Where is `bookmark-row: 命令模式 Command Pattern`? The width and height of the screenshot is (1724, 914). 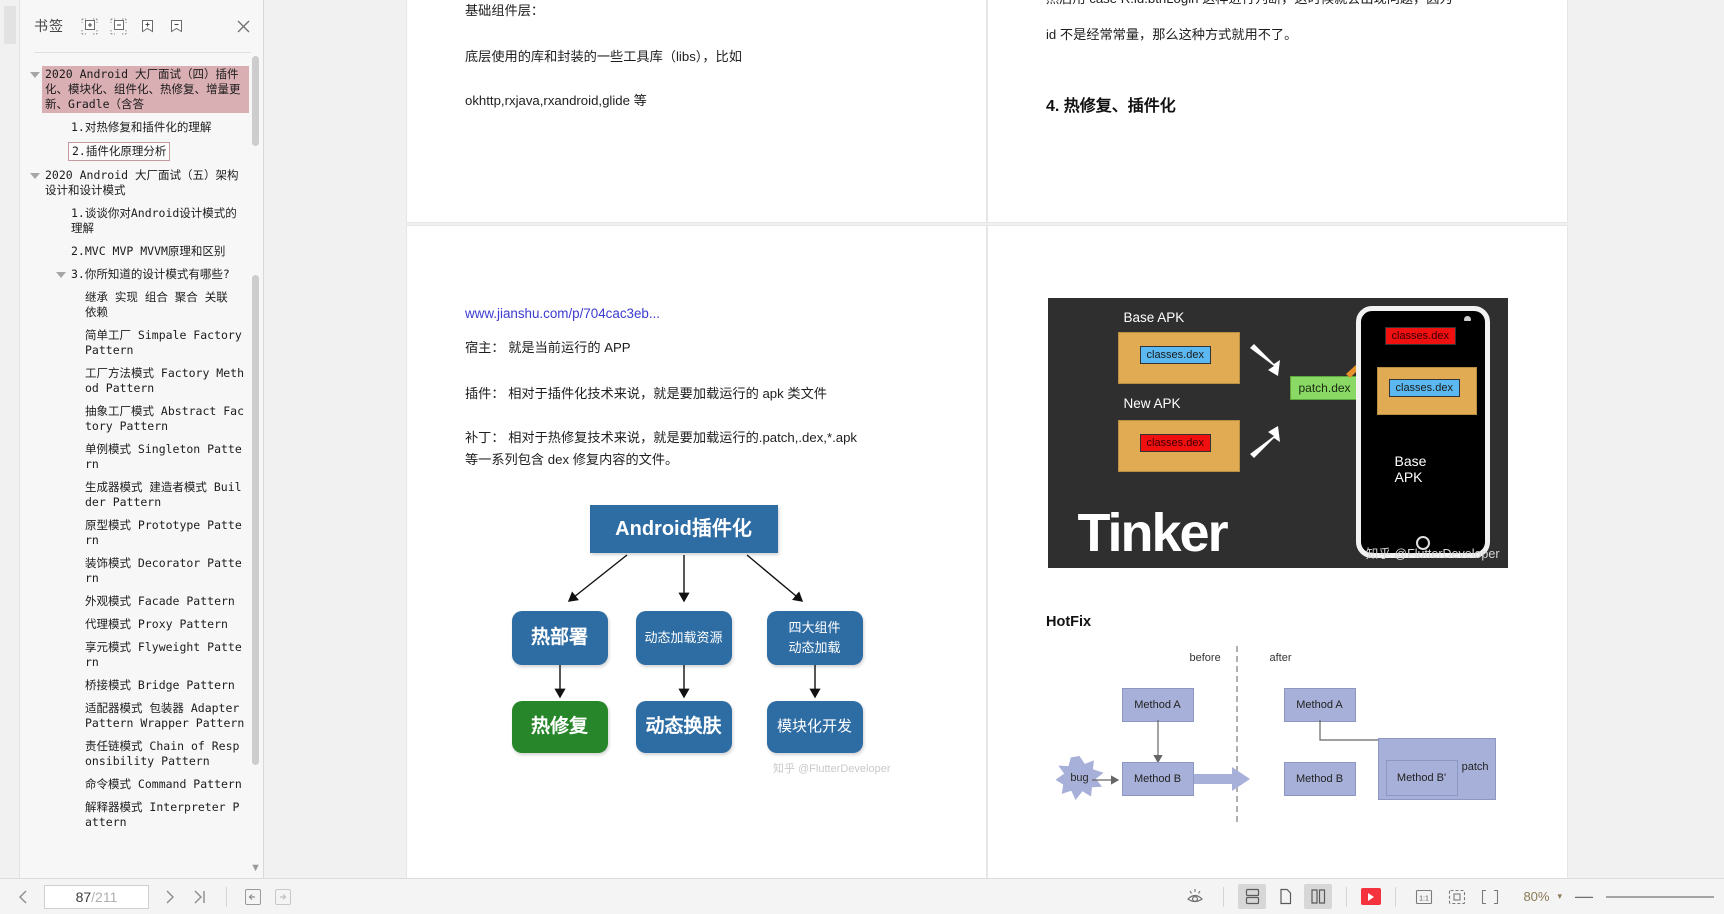
bookmark-row: 命令模式 Command Pattern is located at coordinates (139, 784).